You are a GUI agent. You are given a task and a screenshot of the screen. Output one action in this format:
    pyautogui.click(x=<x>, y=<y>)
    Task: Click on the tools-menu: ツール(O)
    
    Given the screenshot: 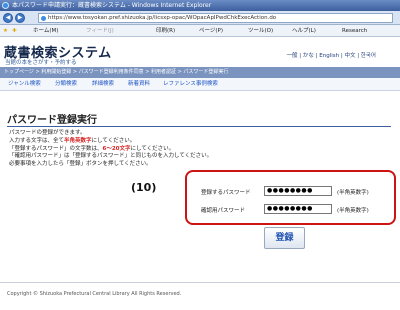 What is the action you would take?
    pyautogui.click(x=260, y=31)
    